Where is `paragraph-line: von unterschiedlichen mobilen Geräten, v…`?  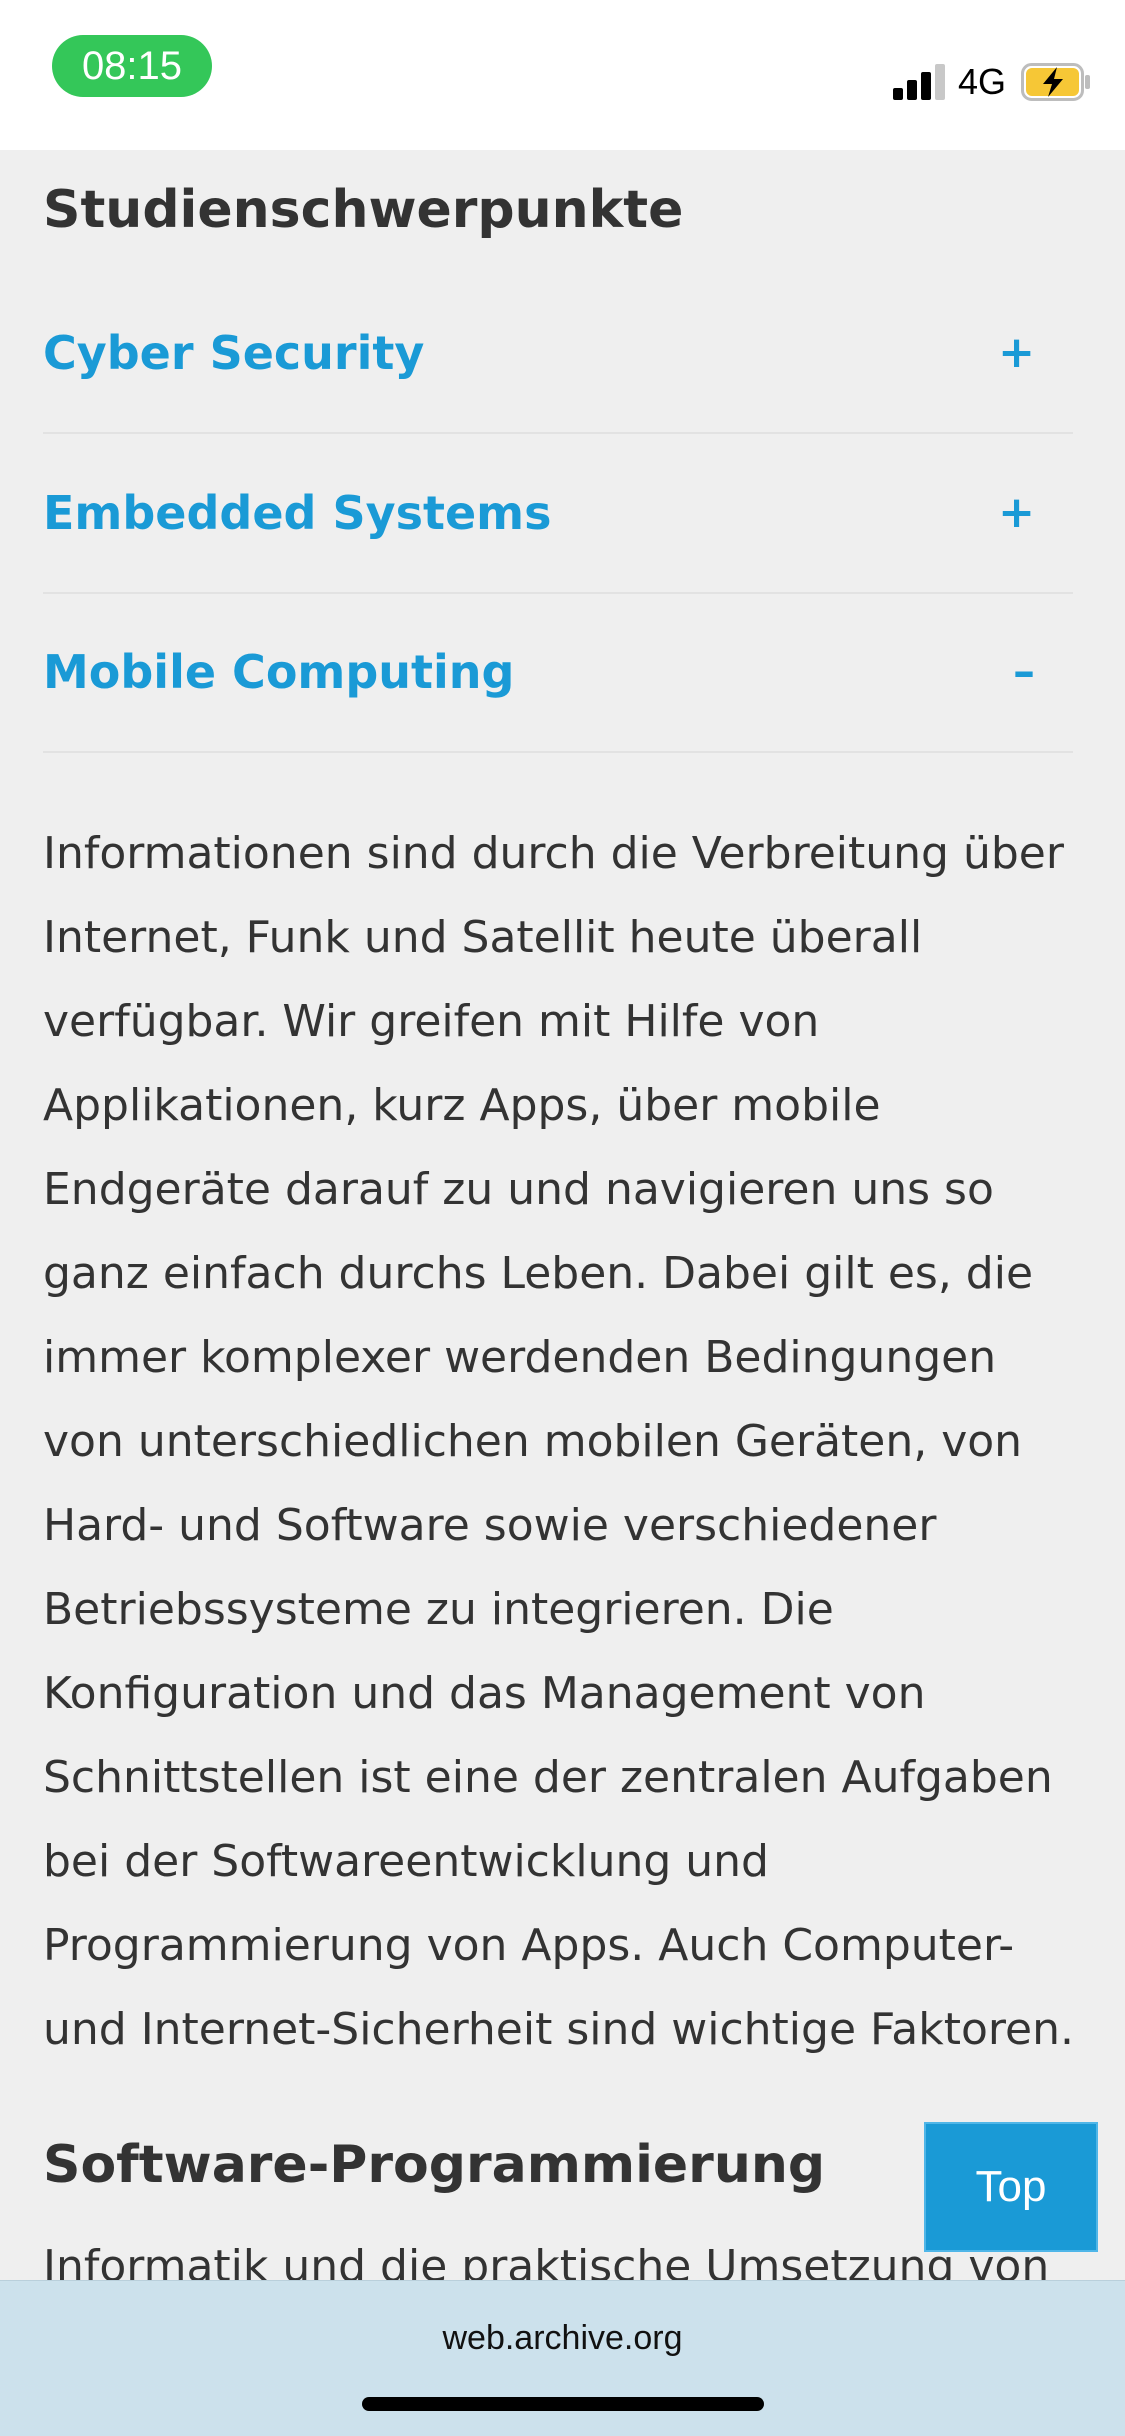
paragraph-line: von unterschiedlichen mobilen Geräten, v… is located at coordinates (533, 1441).